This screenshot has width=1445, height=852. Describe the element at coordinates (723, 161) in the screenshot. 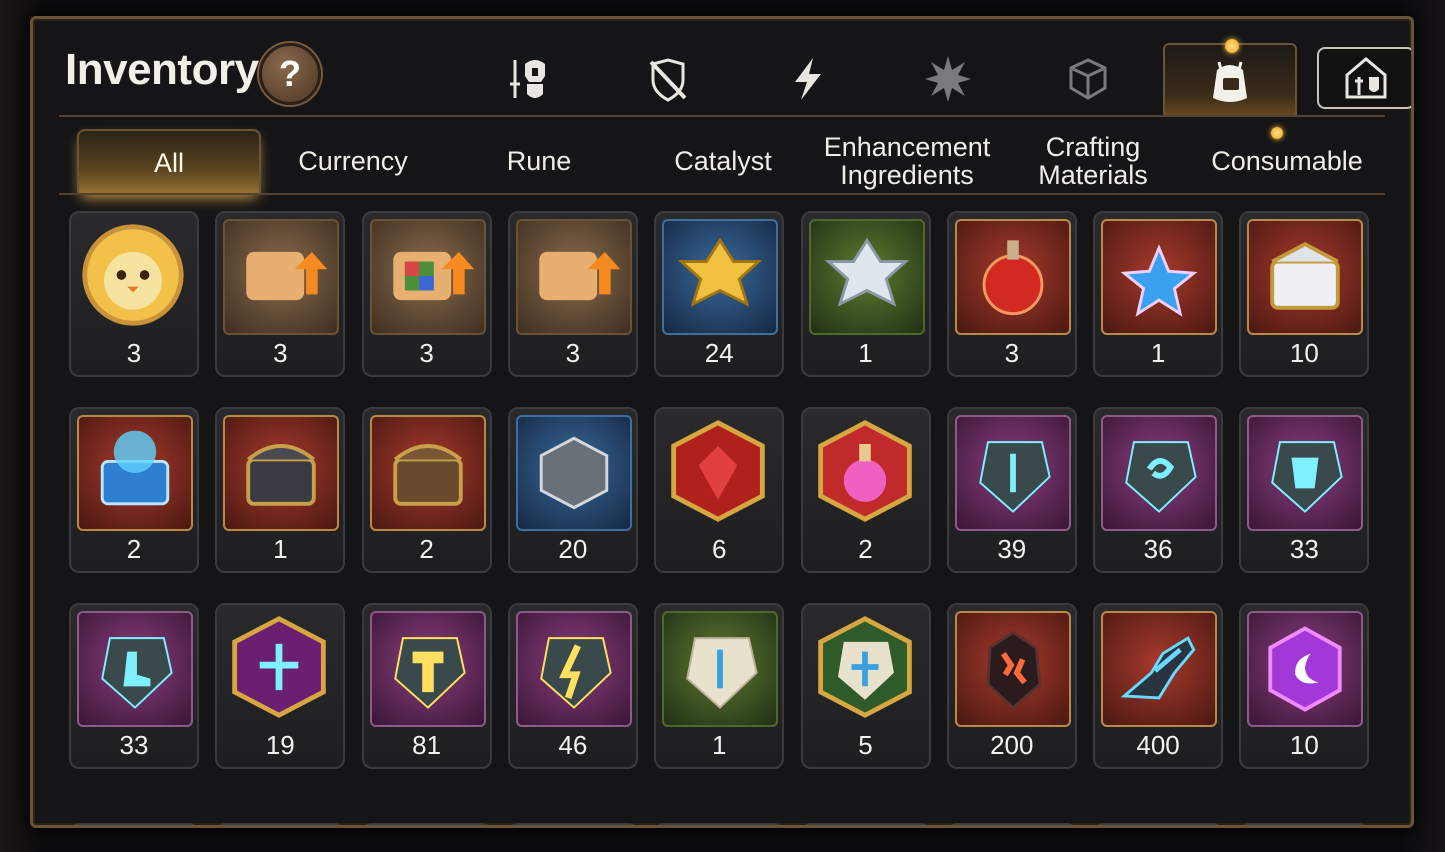

I see `tab-catalyst: Catalyst` at that location.